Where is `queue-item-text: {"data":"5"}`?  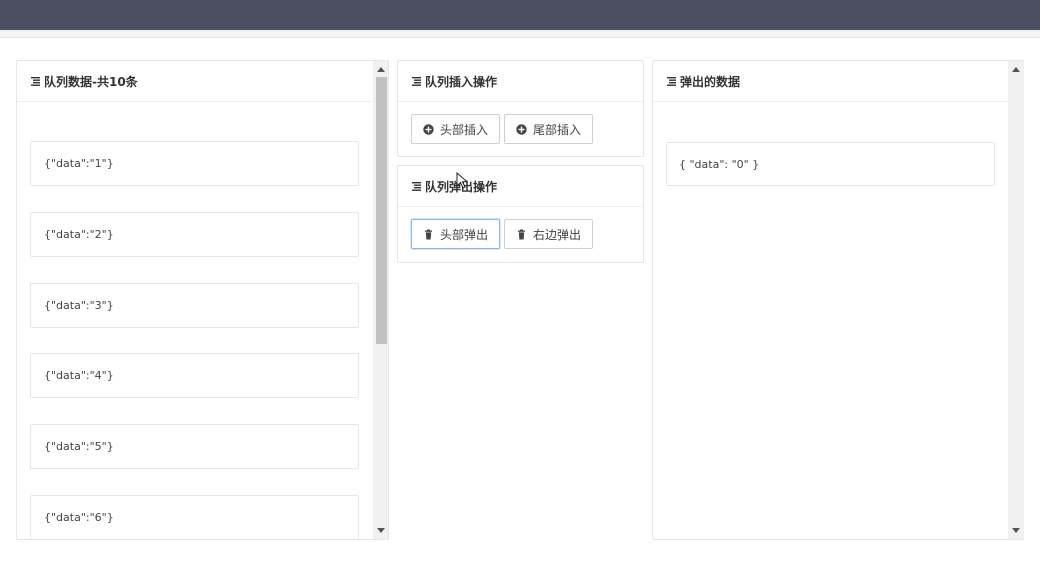 queue-item-text: {"data":"5"} is located at coordinates (79, 446).